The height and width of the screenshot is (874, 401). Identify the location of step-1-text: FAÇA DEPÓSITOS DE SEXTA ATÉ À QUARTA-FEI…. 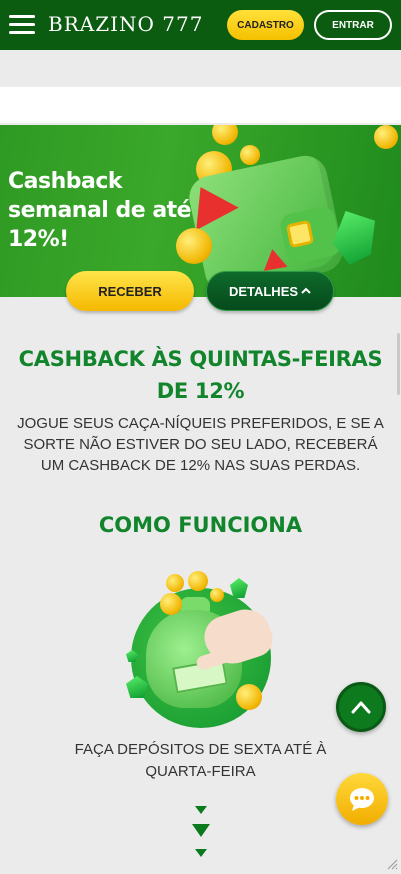
(200, 760).